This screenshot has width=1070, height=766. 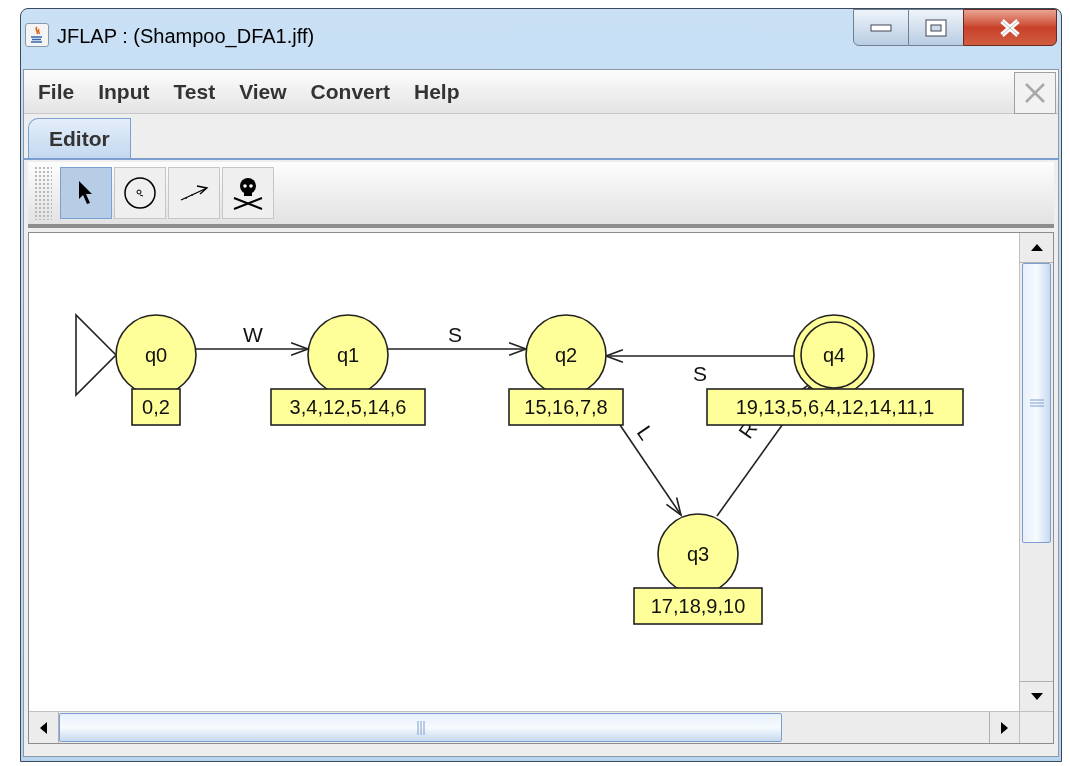 I want to click on state-name: q1, so click(x=348, y=355).